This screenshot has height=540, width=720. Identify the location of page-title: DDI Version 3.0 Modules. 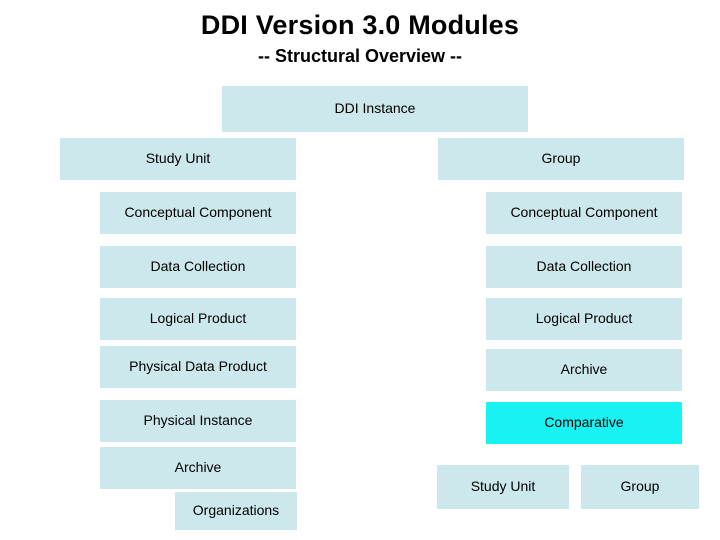
(360, 25).